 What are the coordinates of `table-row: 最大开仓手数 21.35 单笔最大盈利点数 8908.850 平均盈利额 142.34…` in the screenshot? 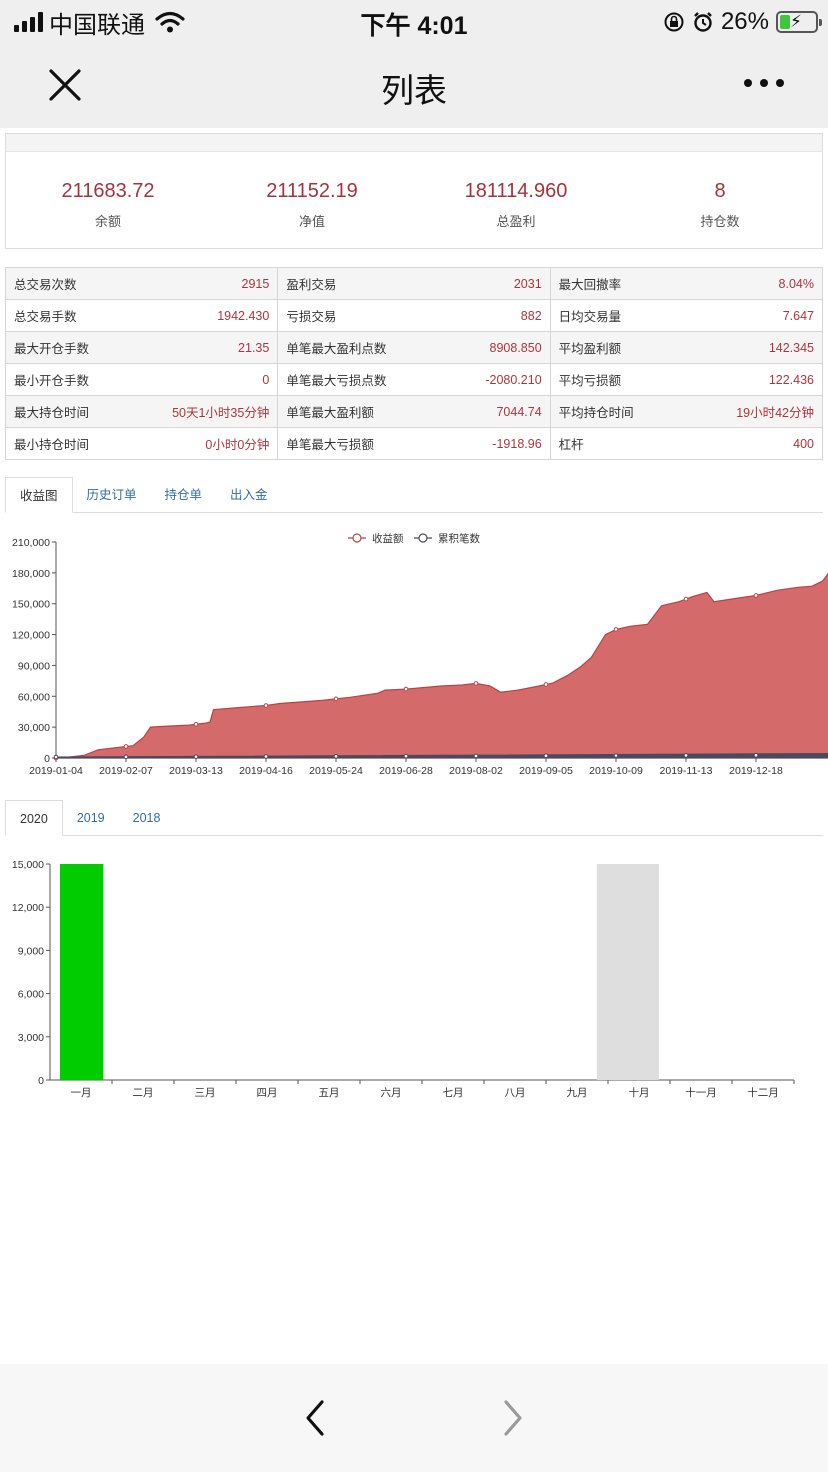 It's located at (414, 347).